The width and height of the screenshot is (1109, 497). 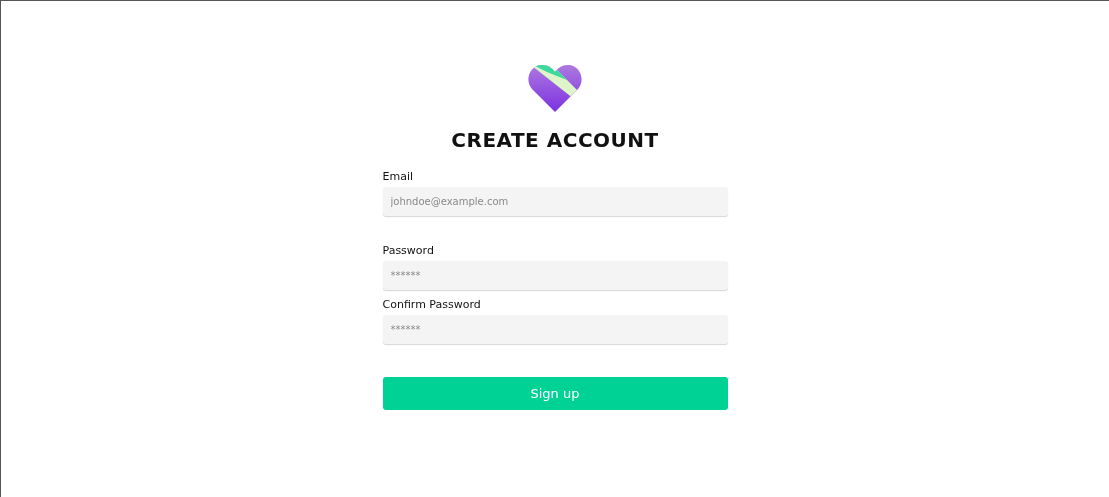 What do you see at coordinates (408, 250) in the screenshot?
I see `field-label: Password` at bounding box center [408, 250].